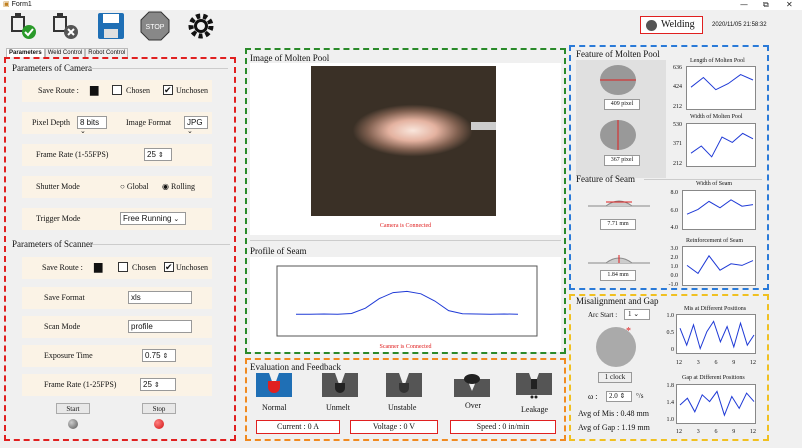  I want to click on pool-length-chart, so click(721, 88).